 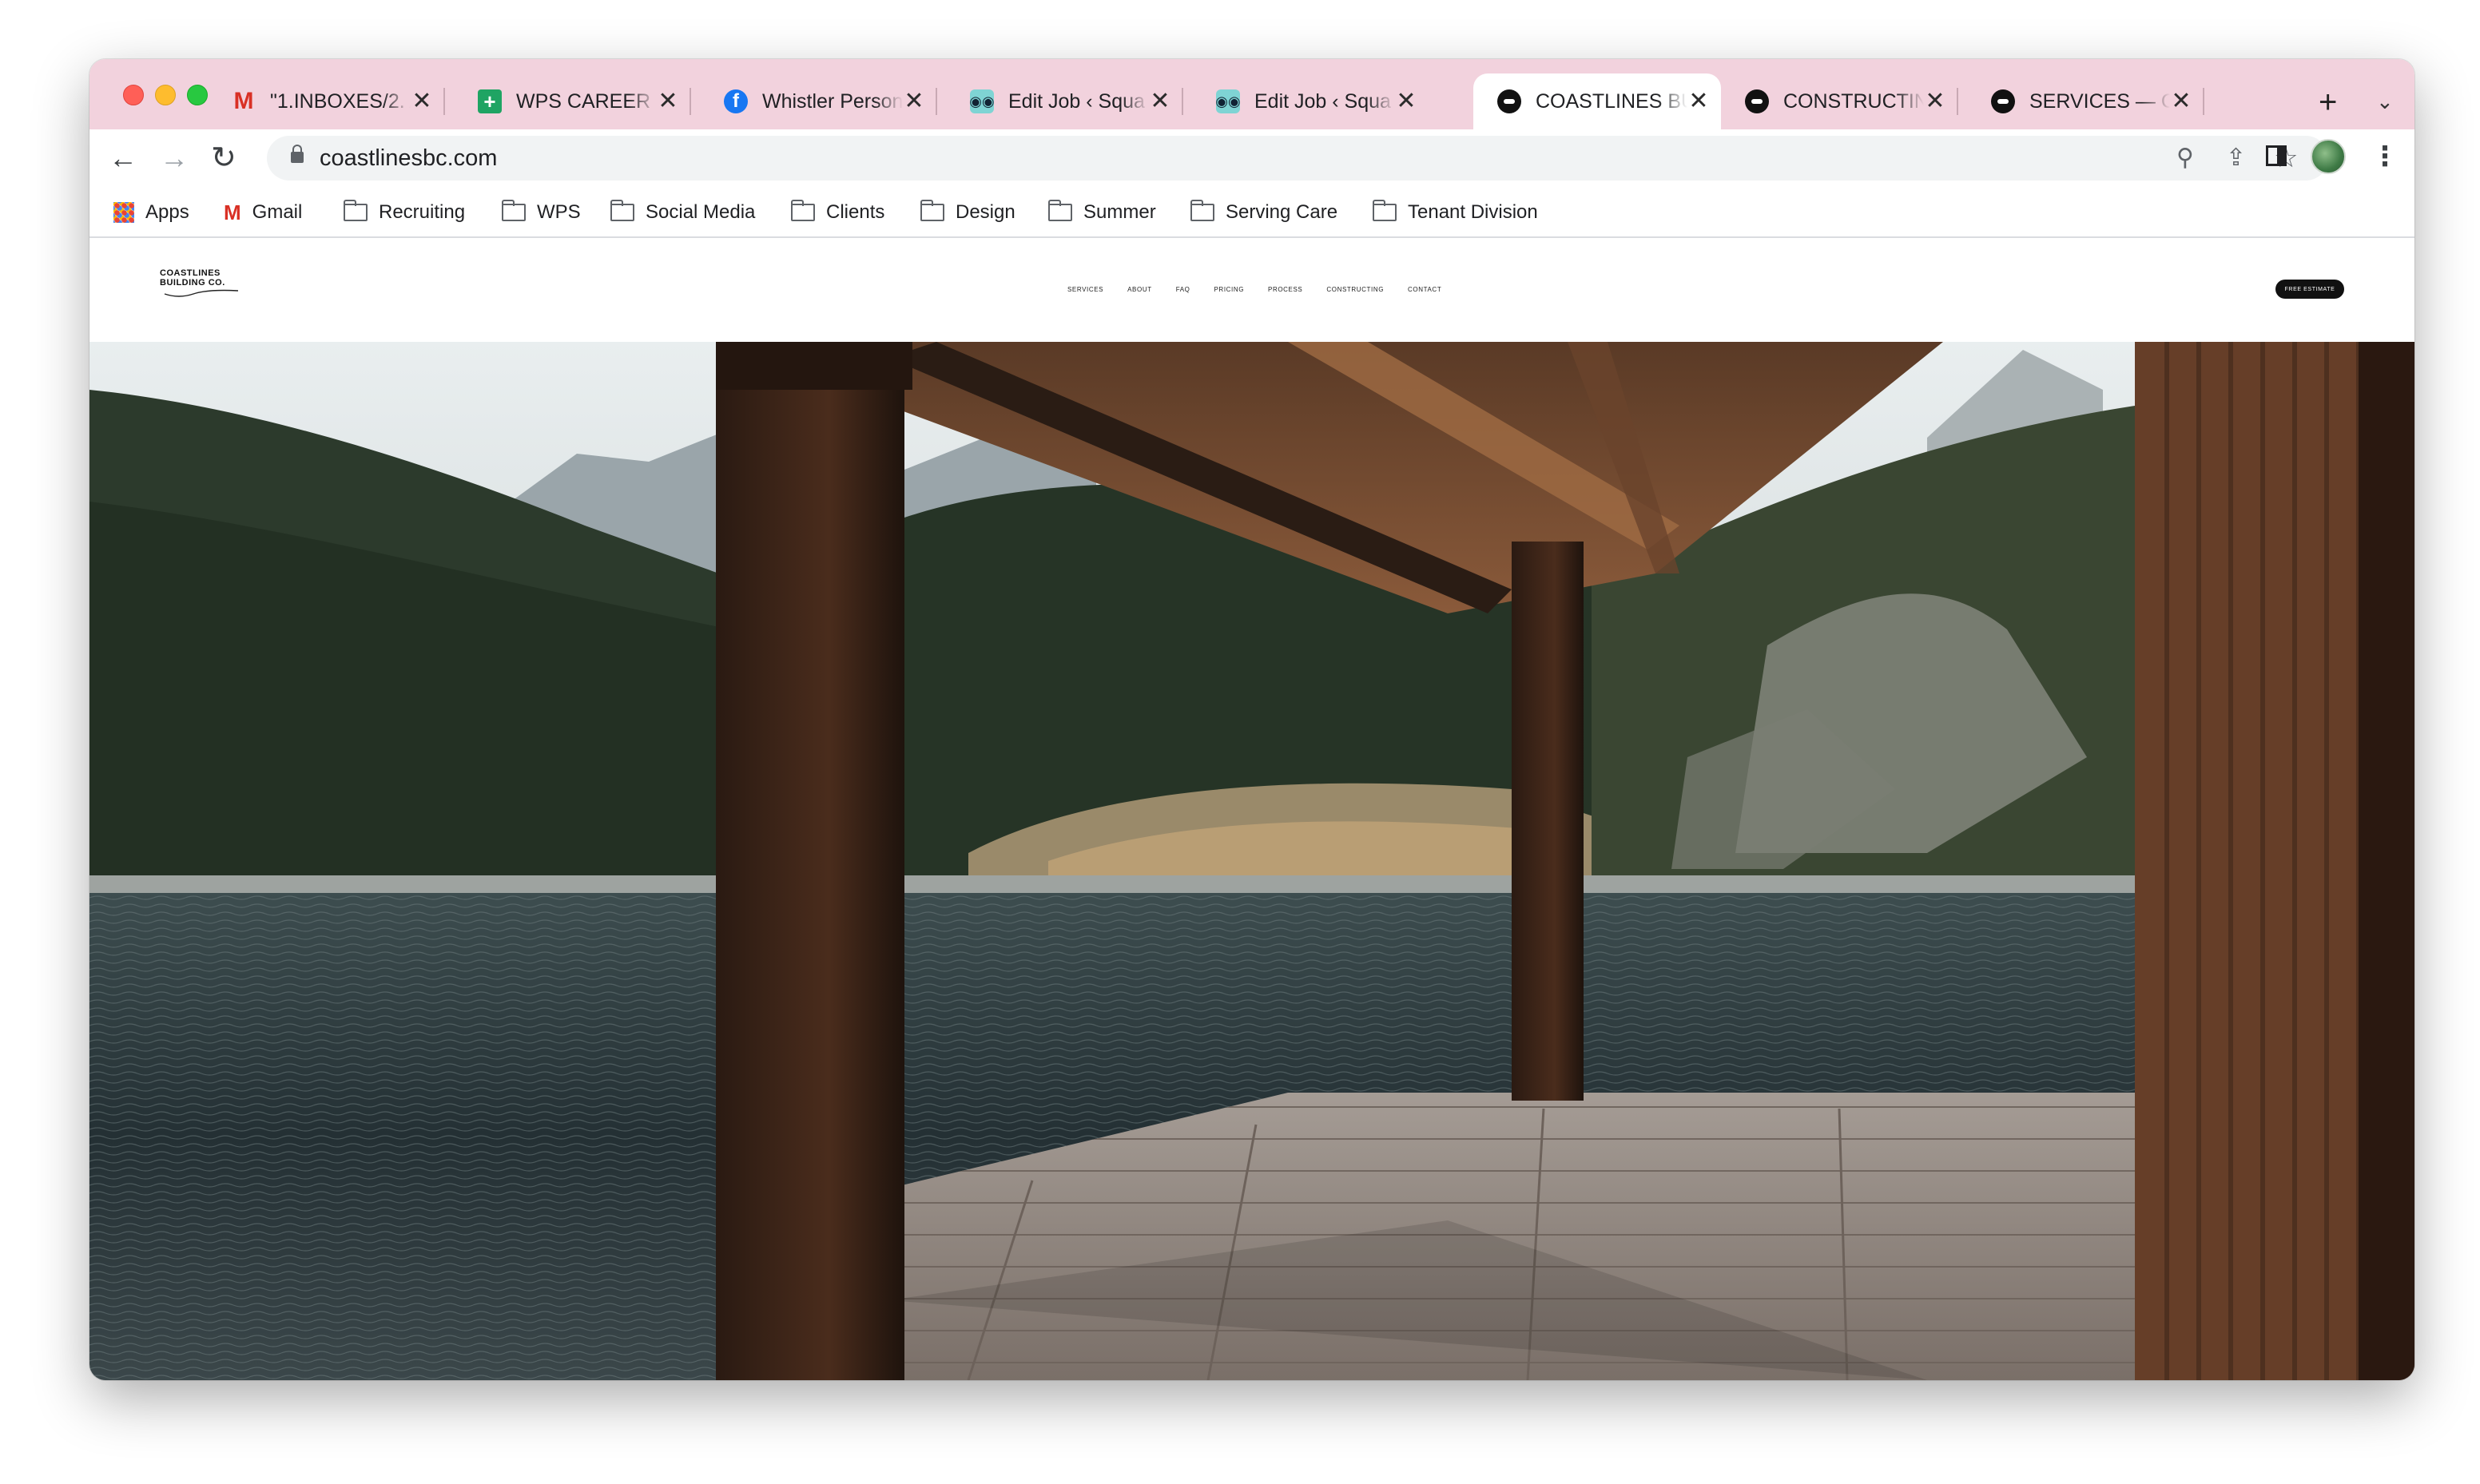 I want to click on logo-text-line1: COASTLINES, so click(x=191, y=273).